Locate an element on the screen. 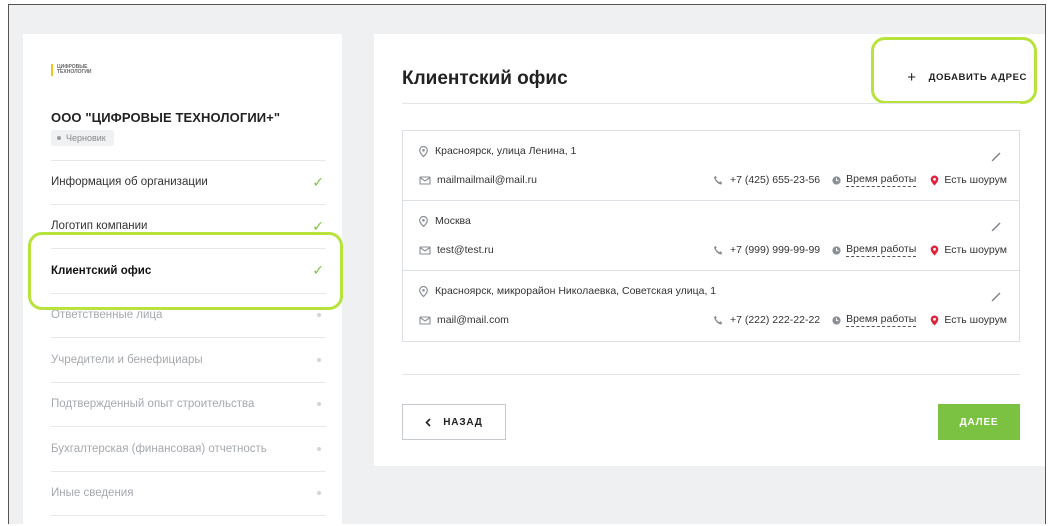 This screenshot has width=1050, height=526. chevron-left-icon is located at coordinates (428, 422).